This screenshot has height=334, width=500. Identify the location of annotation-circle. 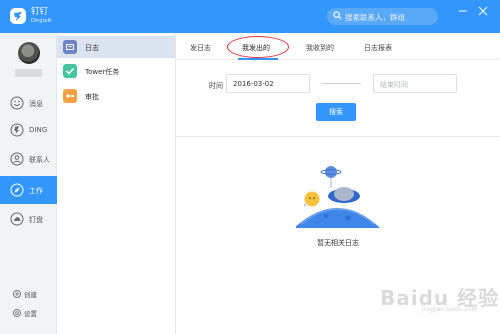
(258, 47).